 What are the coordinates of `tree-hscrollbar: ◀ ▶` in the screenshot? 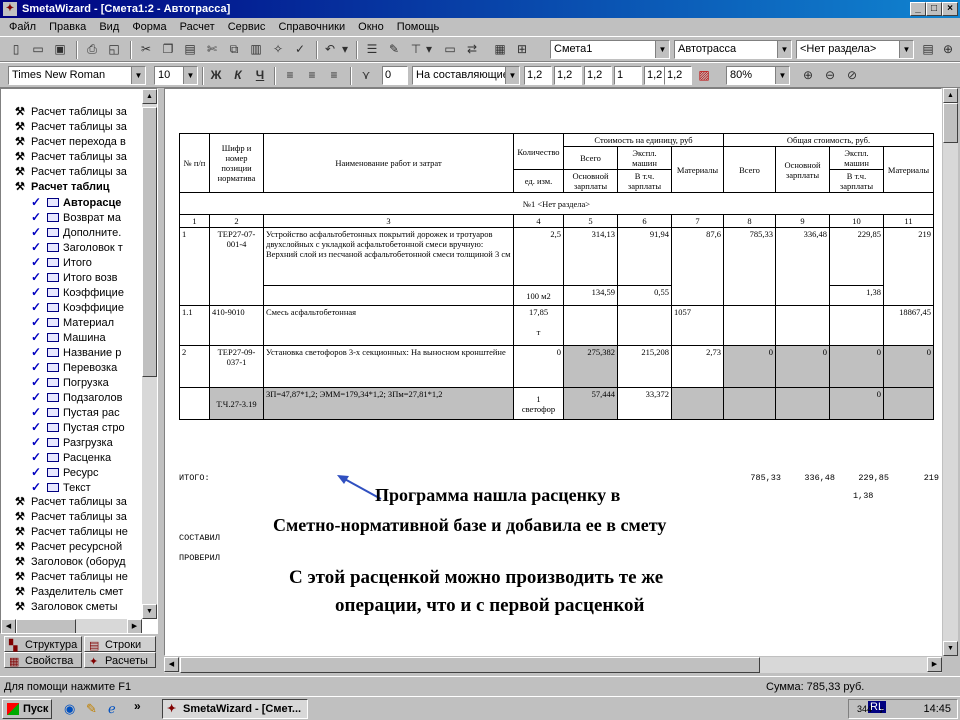 It's located at (71, 626).